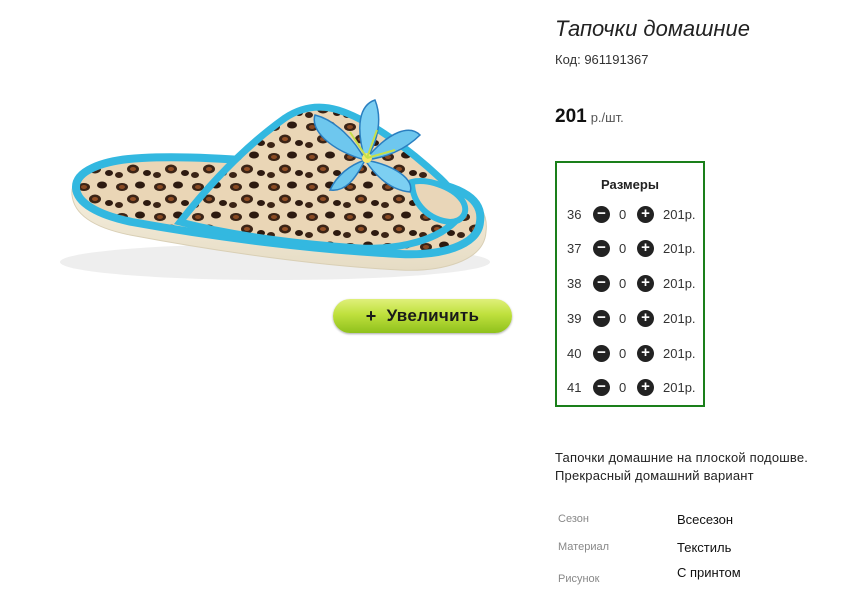 This screenshot has height=607, width=856. I want to click on product-code: Код: 961191367, so click(602, 59).